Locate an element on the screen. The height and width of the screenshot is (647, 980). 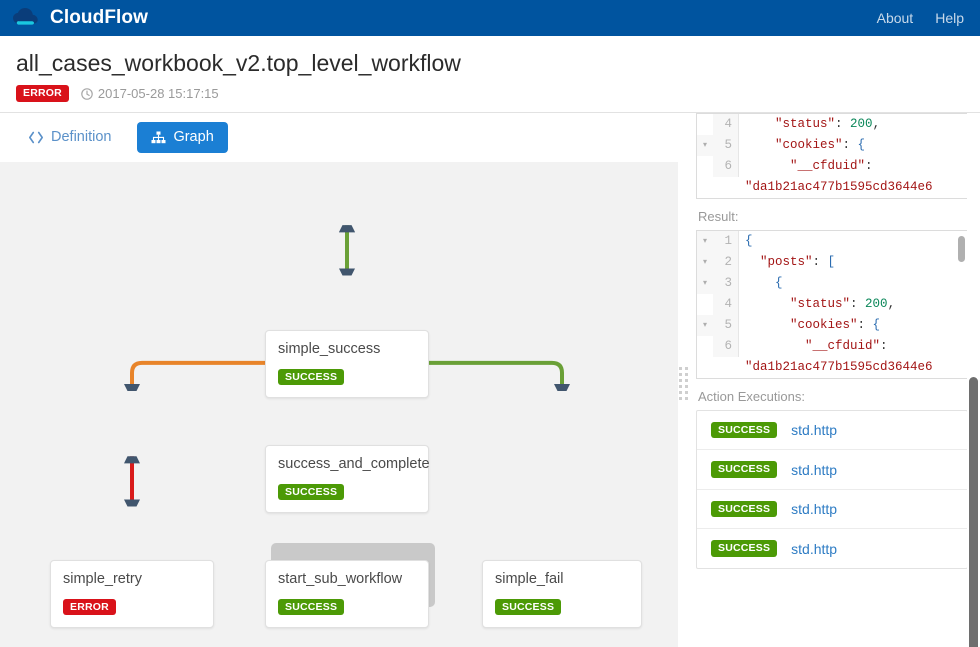
page-scrollbar-thumb is located at coordinates (973, 511).